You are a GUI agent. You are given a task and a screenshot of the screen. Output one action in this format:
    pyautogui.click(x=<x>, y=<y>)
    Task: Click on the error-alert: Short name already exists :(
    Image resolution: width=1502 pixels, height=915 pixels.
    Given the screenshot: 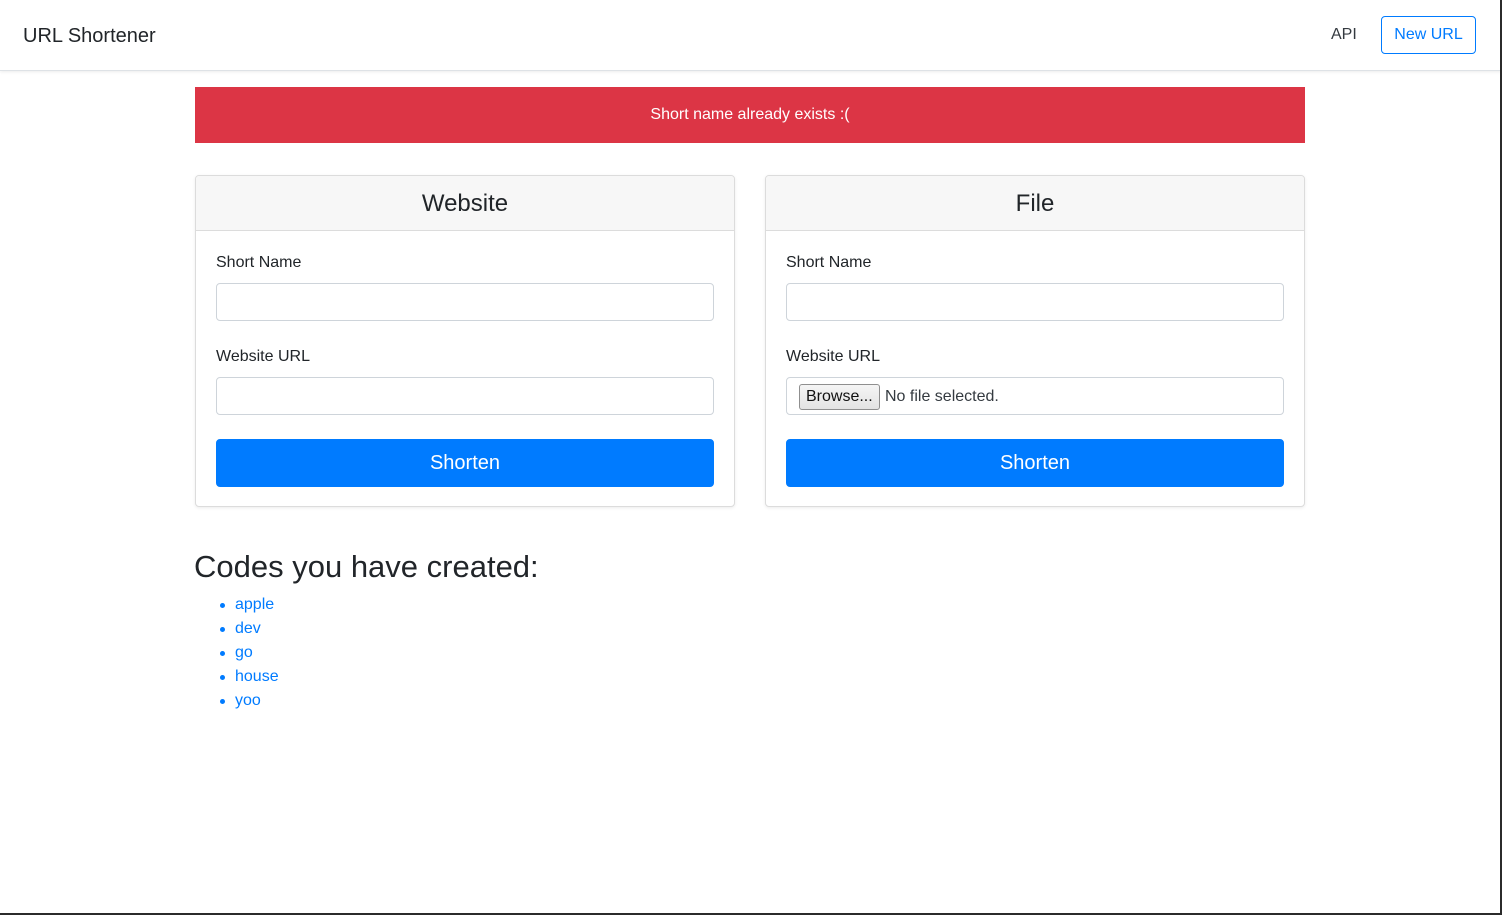 What is the action you would take?
    pyautogui.click(x=750, y=115)
    